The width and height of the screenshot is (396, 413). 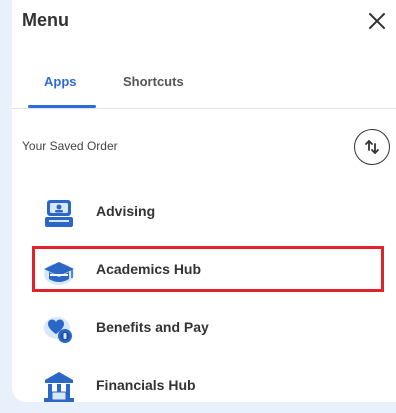 What do you see at coordinates (208, 269) in the screenshot?
I see `highlight-box` at bounding box center [208, 269].